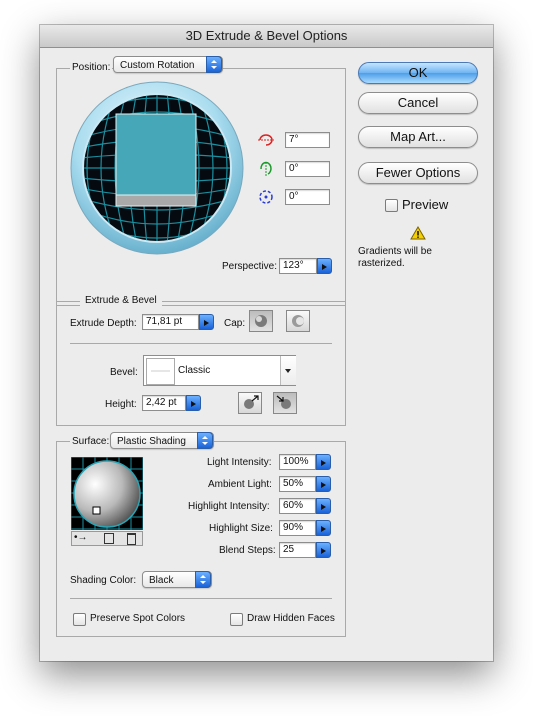  What do you see at coordinates (206, 322) in the screenshot?
I see `extrude-depth-slider-button` at bounding box center [206, 322].